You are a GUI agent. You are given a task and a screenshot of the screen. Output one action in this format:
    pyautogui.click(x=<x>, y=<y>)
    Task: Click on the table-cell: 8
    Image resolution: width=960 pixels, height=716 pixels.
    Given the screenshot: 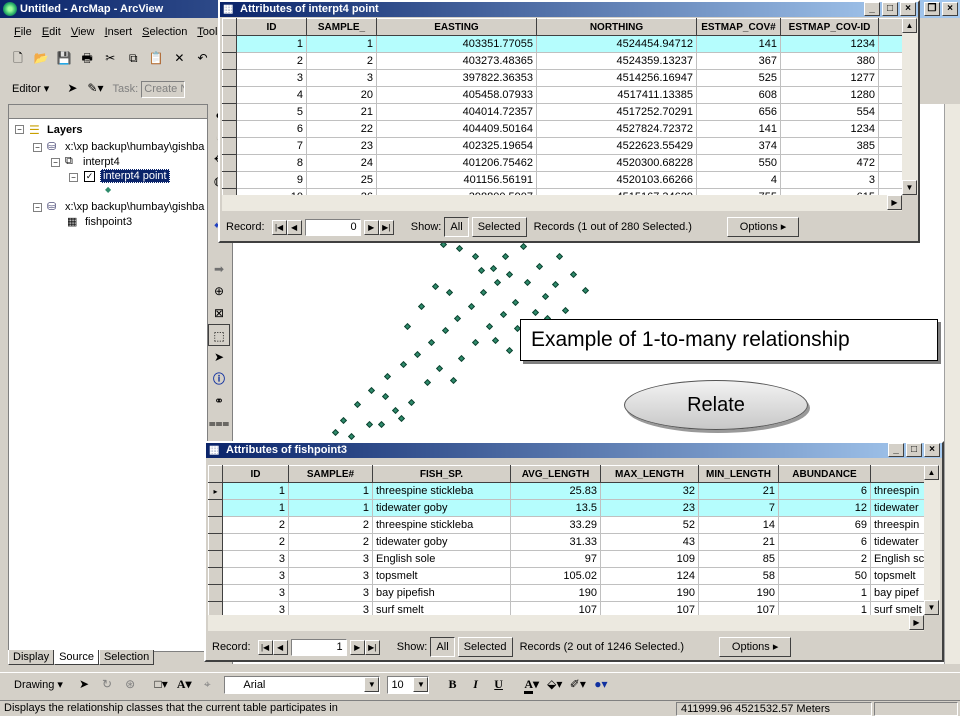 What is the action you would take?
    pyautogui.click(x=271, y=163)
    